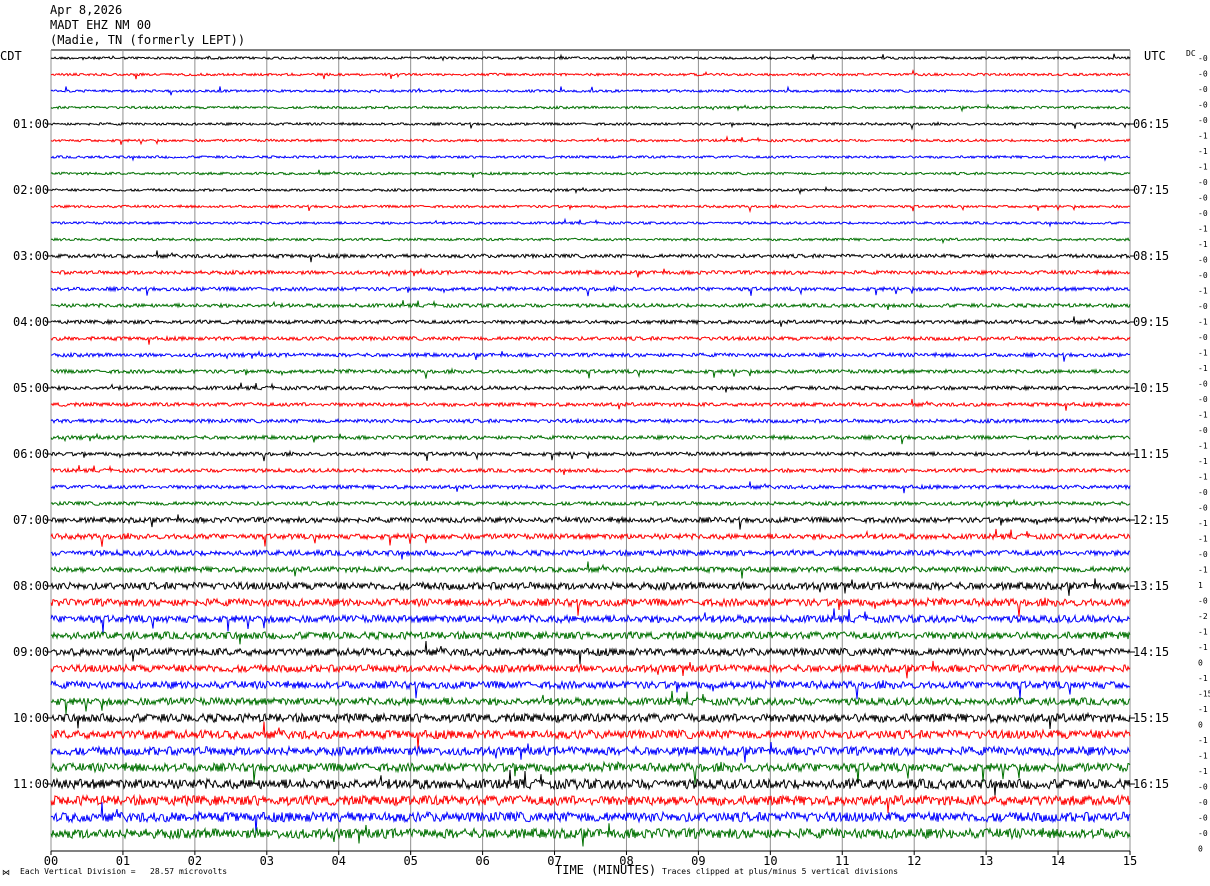 Image resolution: width=1210 pixels, height=886 pixels. Describe the element at coordinates (31, 784) in the screenshot. I see `cdt-hour-label: 11:00` at that location.